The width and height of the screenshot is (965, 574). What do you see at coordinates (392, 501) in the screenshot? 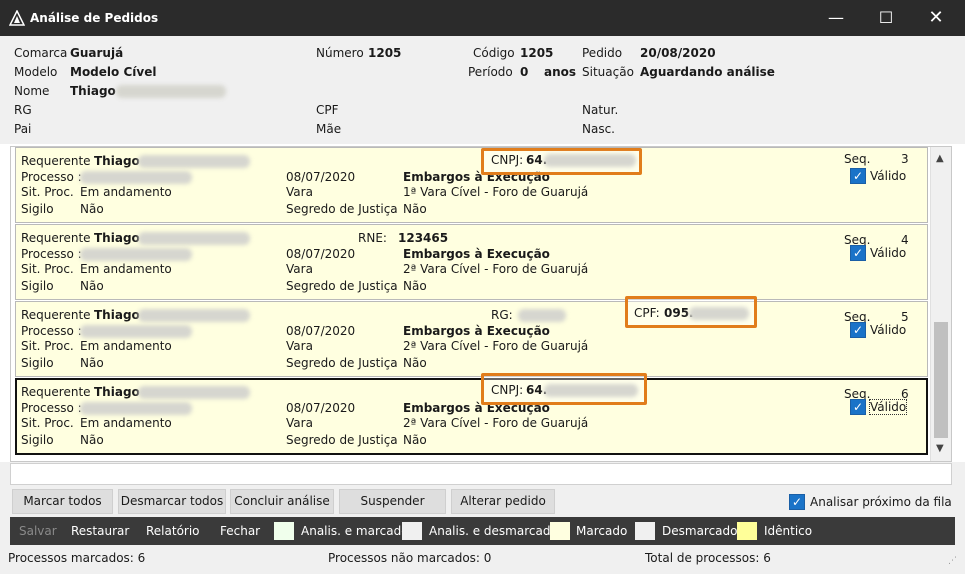
I see `suspender-button: Suspender` at bounding box center [392, 501].